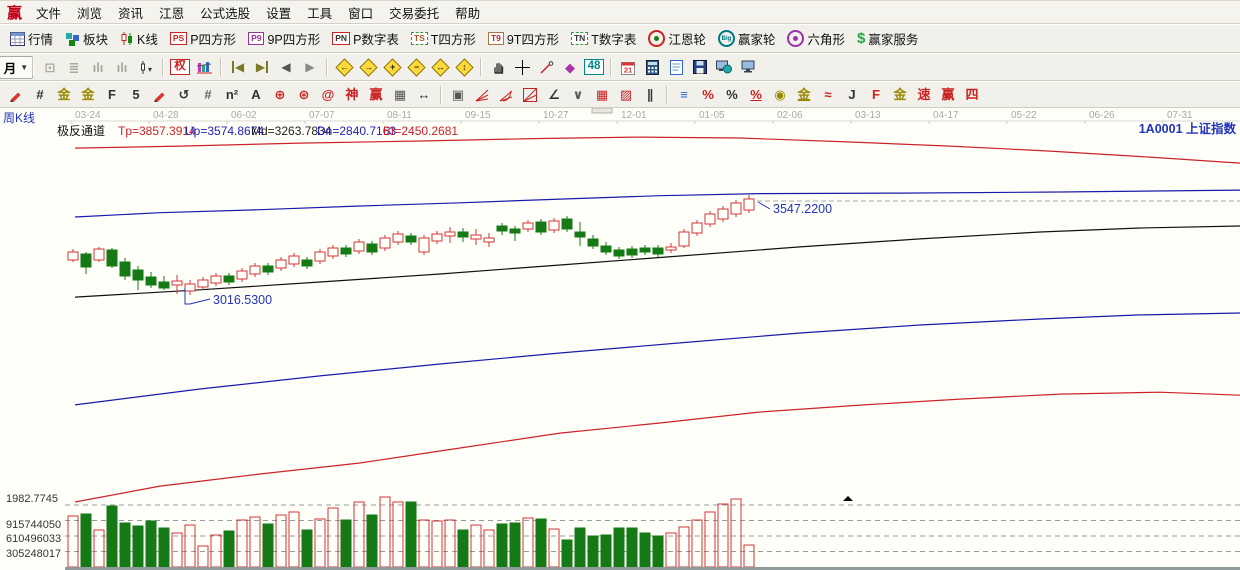 The width and height of the screenshot is (1240, 570). What do you see at coordinates (780, 95) in the screenshot?
I see `golden-circle-icon: ◉` at bounding box center [780, 95].